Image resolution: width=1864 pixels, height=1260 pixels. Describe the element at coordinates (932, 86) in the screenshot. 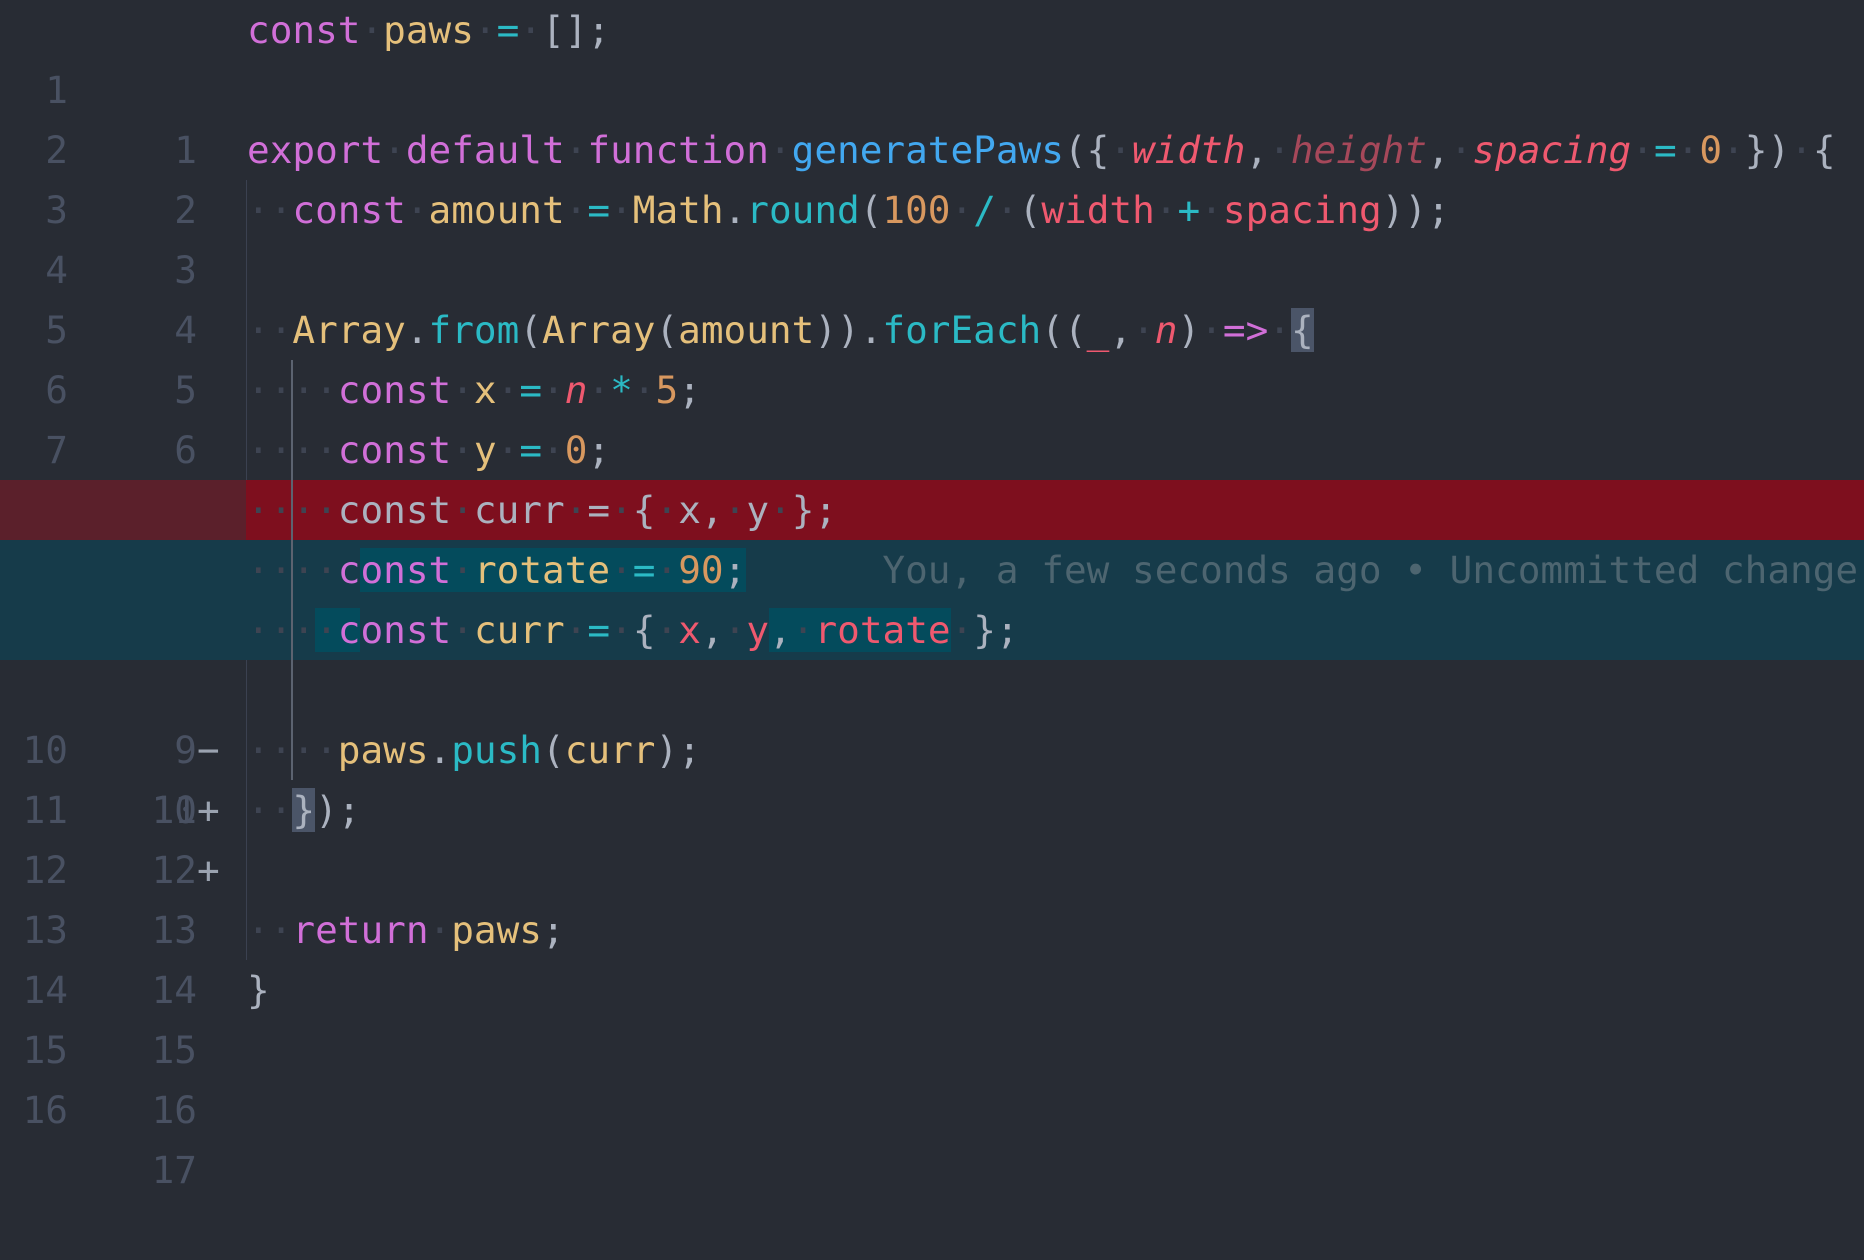

I see `code-line: 1 1 const·paws·=·[];` at that location.